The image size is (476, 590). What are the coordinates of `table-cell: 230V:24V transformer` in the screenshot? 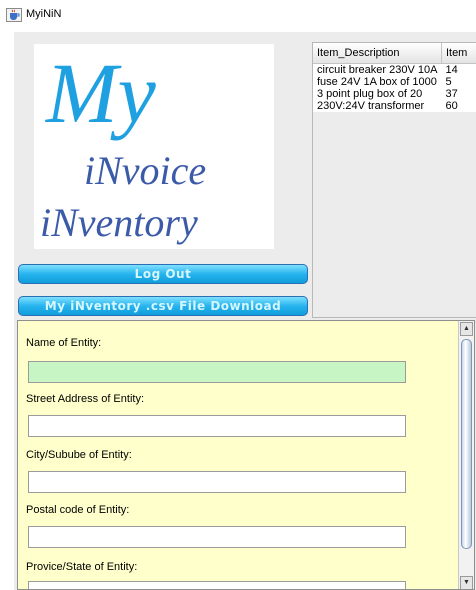 It's located at (371, 105).